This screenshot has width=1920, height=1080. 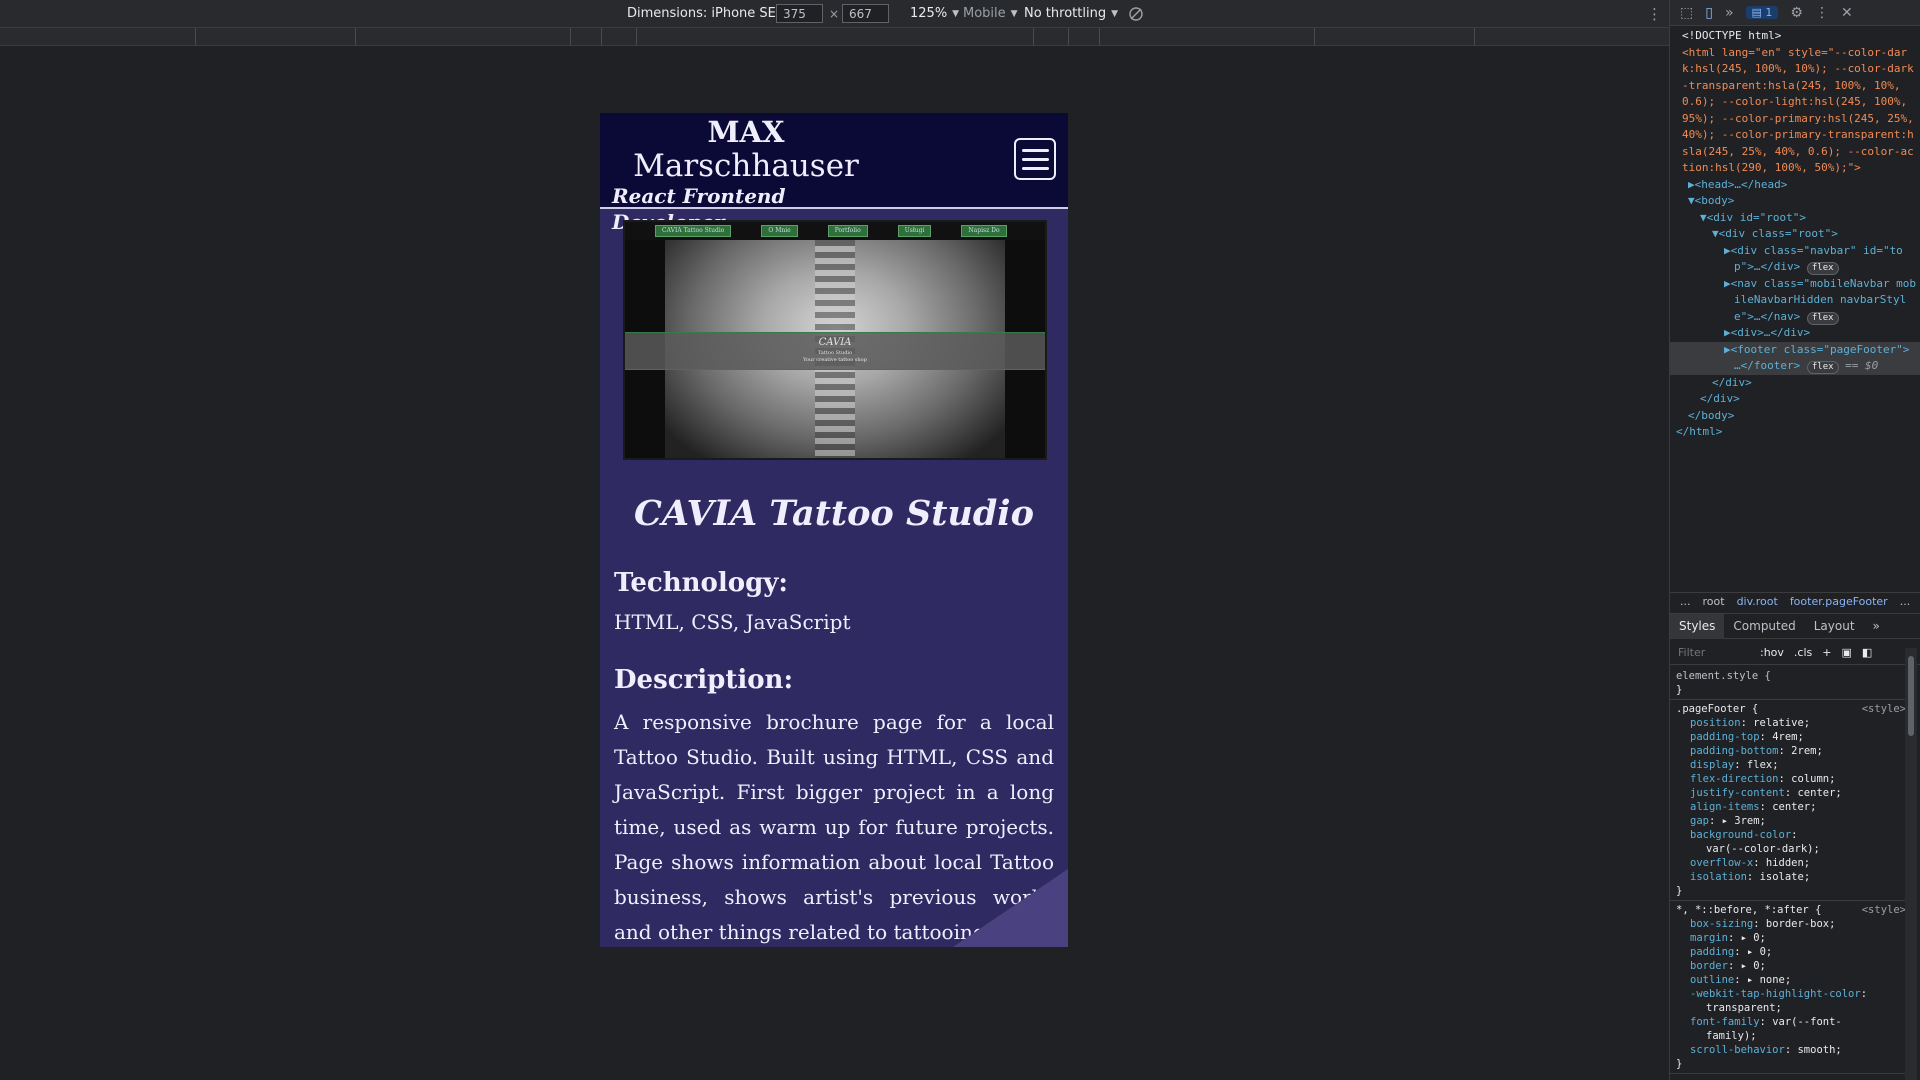 What do you see at coordinates (1764, 626) in the screenshot?
I see `tab-computed: Computed` at bounding box center [1764, 626].